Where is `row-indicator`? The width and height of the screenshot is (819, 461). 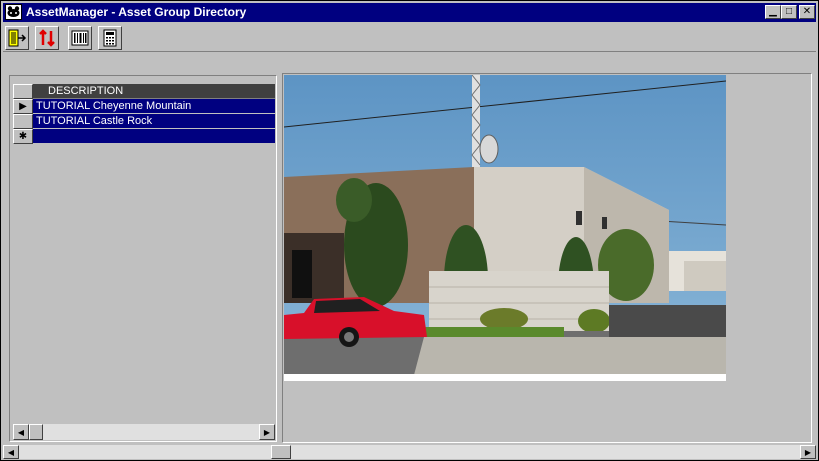 row-indicator is located at coordinates (23, 121).